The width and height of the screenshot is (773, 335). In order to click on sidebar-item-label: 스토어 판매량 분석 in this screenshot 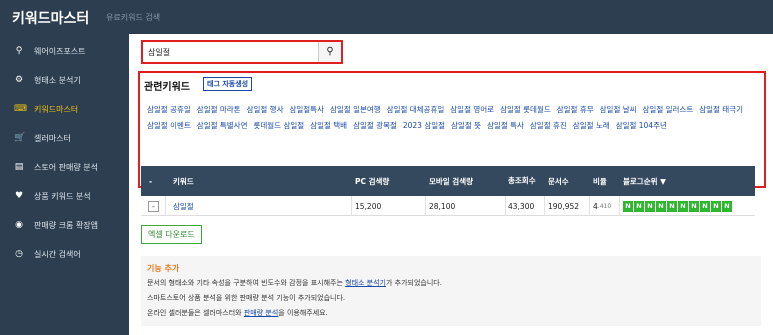, I will do `click(66, 167)`.